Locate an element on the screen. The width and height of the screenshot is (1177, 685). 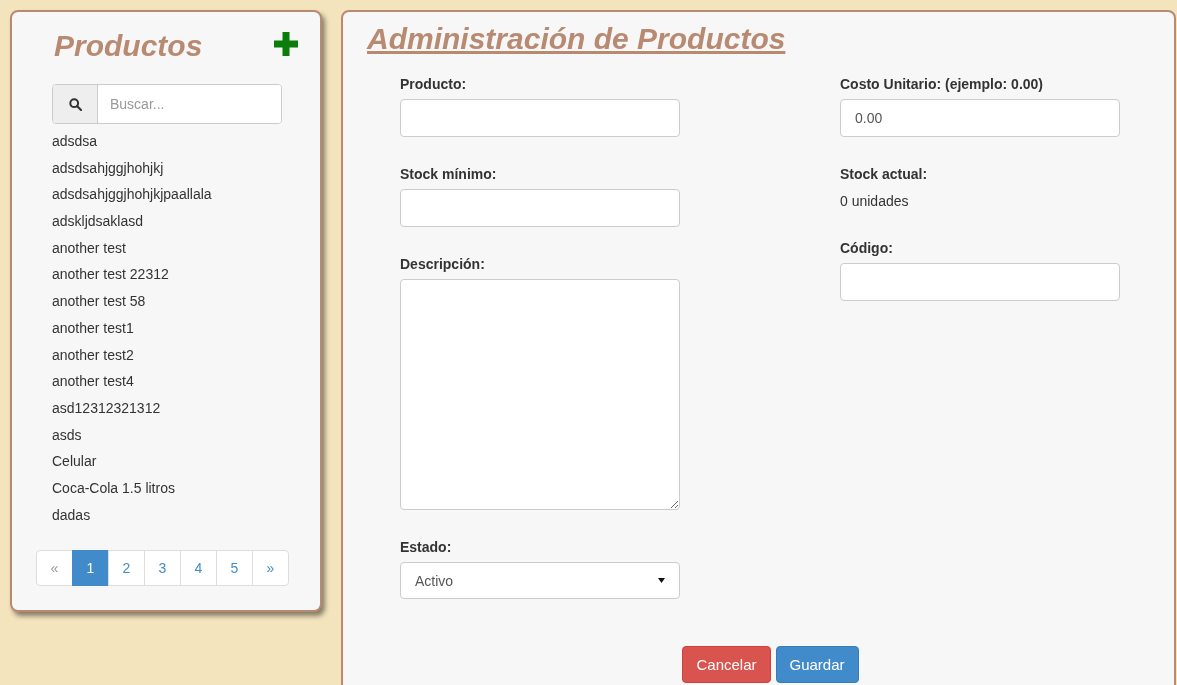
product-list-item: another test4 is located at coordinates (174, 381).